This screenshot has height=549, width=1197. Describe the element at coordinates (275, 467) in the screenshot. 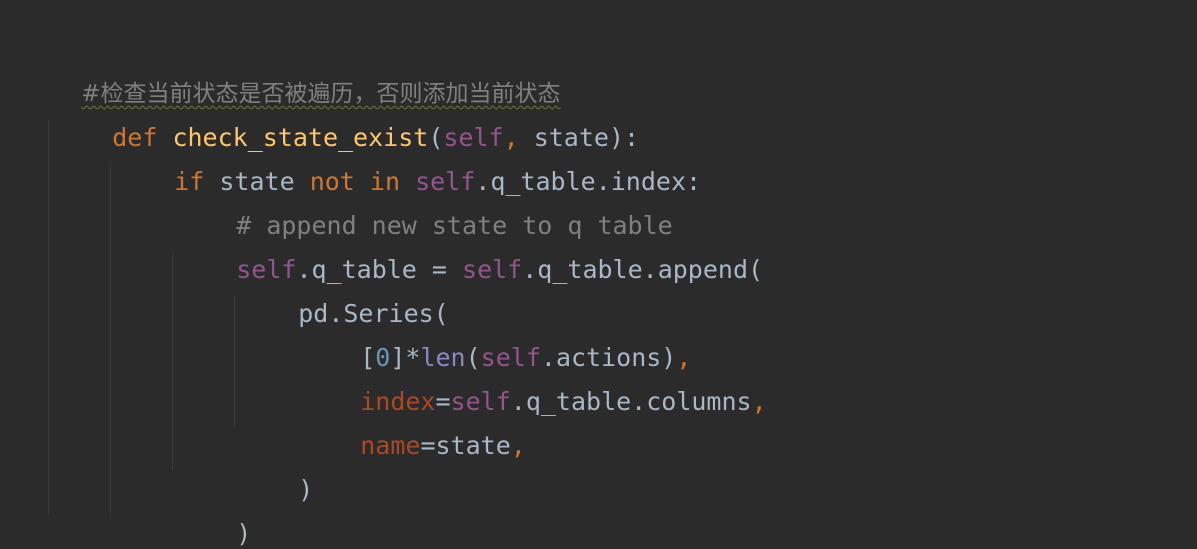

I see `code-line-10: )` at that location.